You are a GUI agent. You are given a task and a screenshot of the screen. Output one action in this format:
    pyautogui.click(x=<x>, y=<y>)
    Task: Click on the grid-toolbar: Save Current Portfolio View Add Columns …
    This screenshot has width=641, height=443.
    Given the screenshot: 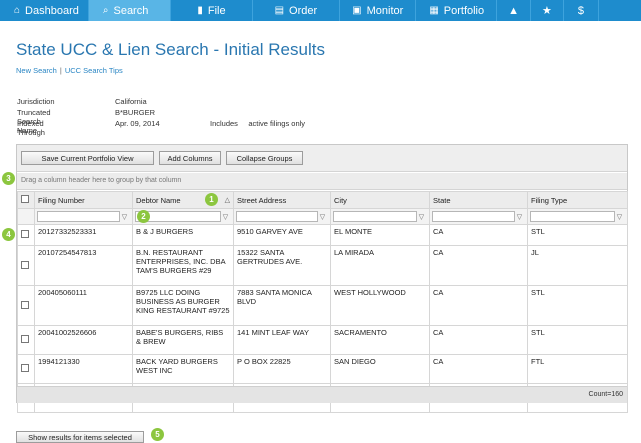 What is the action you would take?
    pyautogui.click(x=322, y=158)
    